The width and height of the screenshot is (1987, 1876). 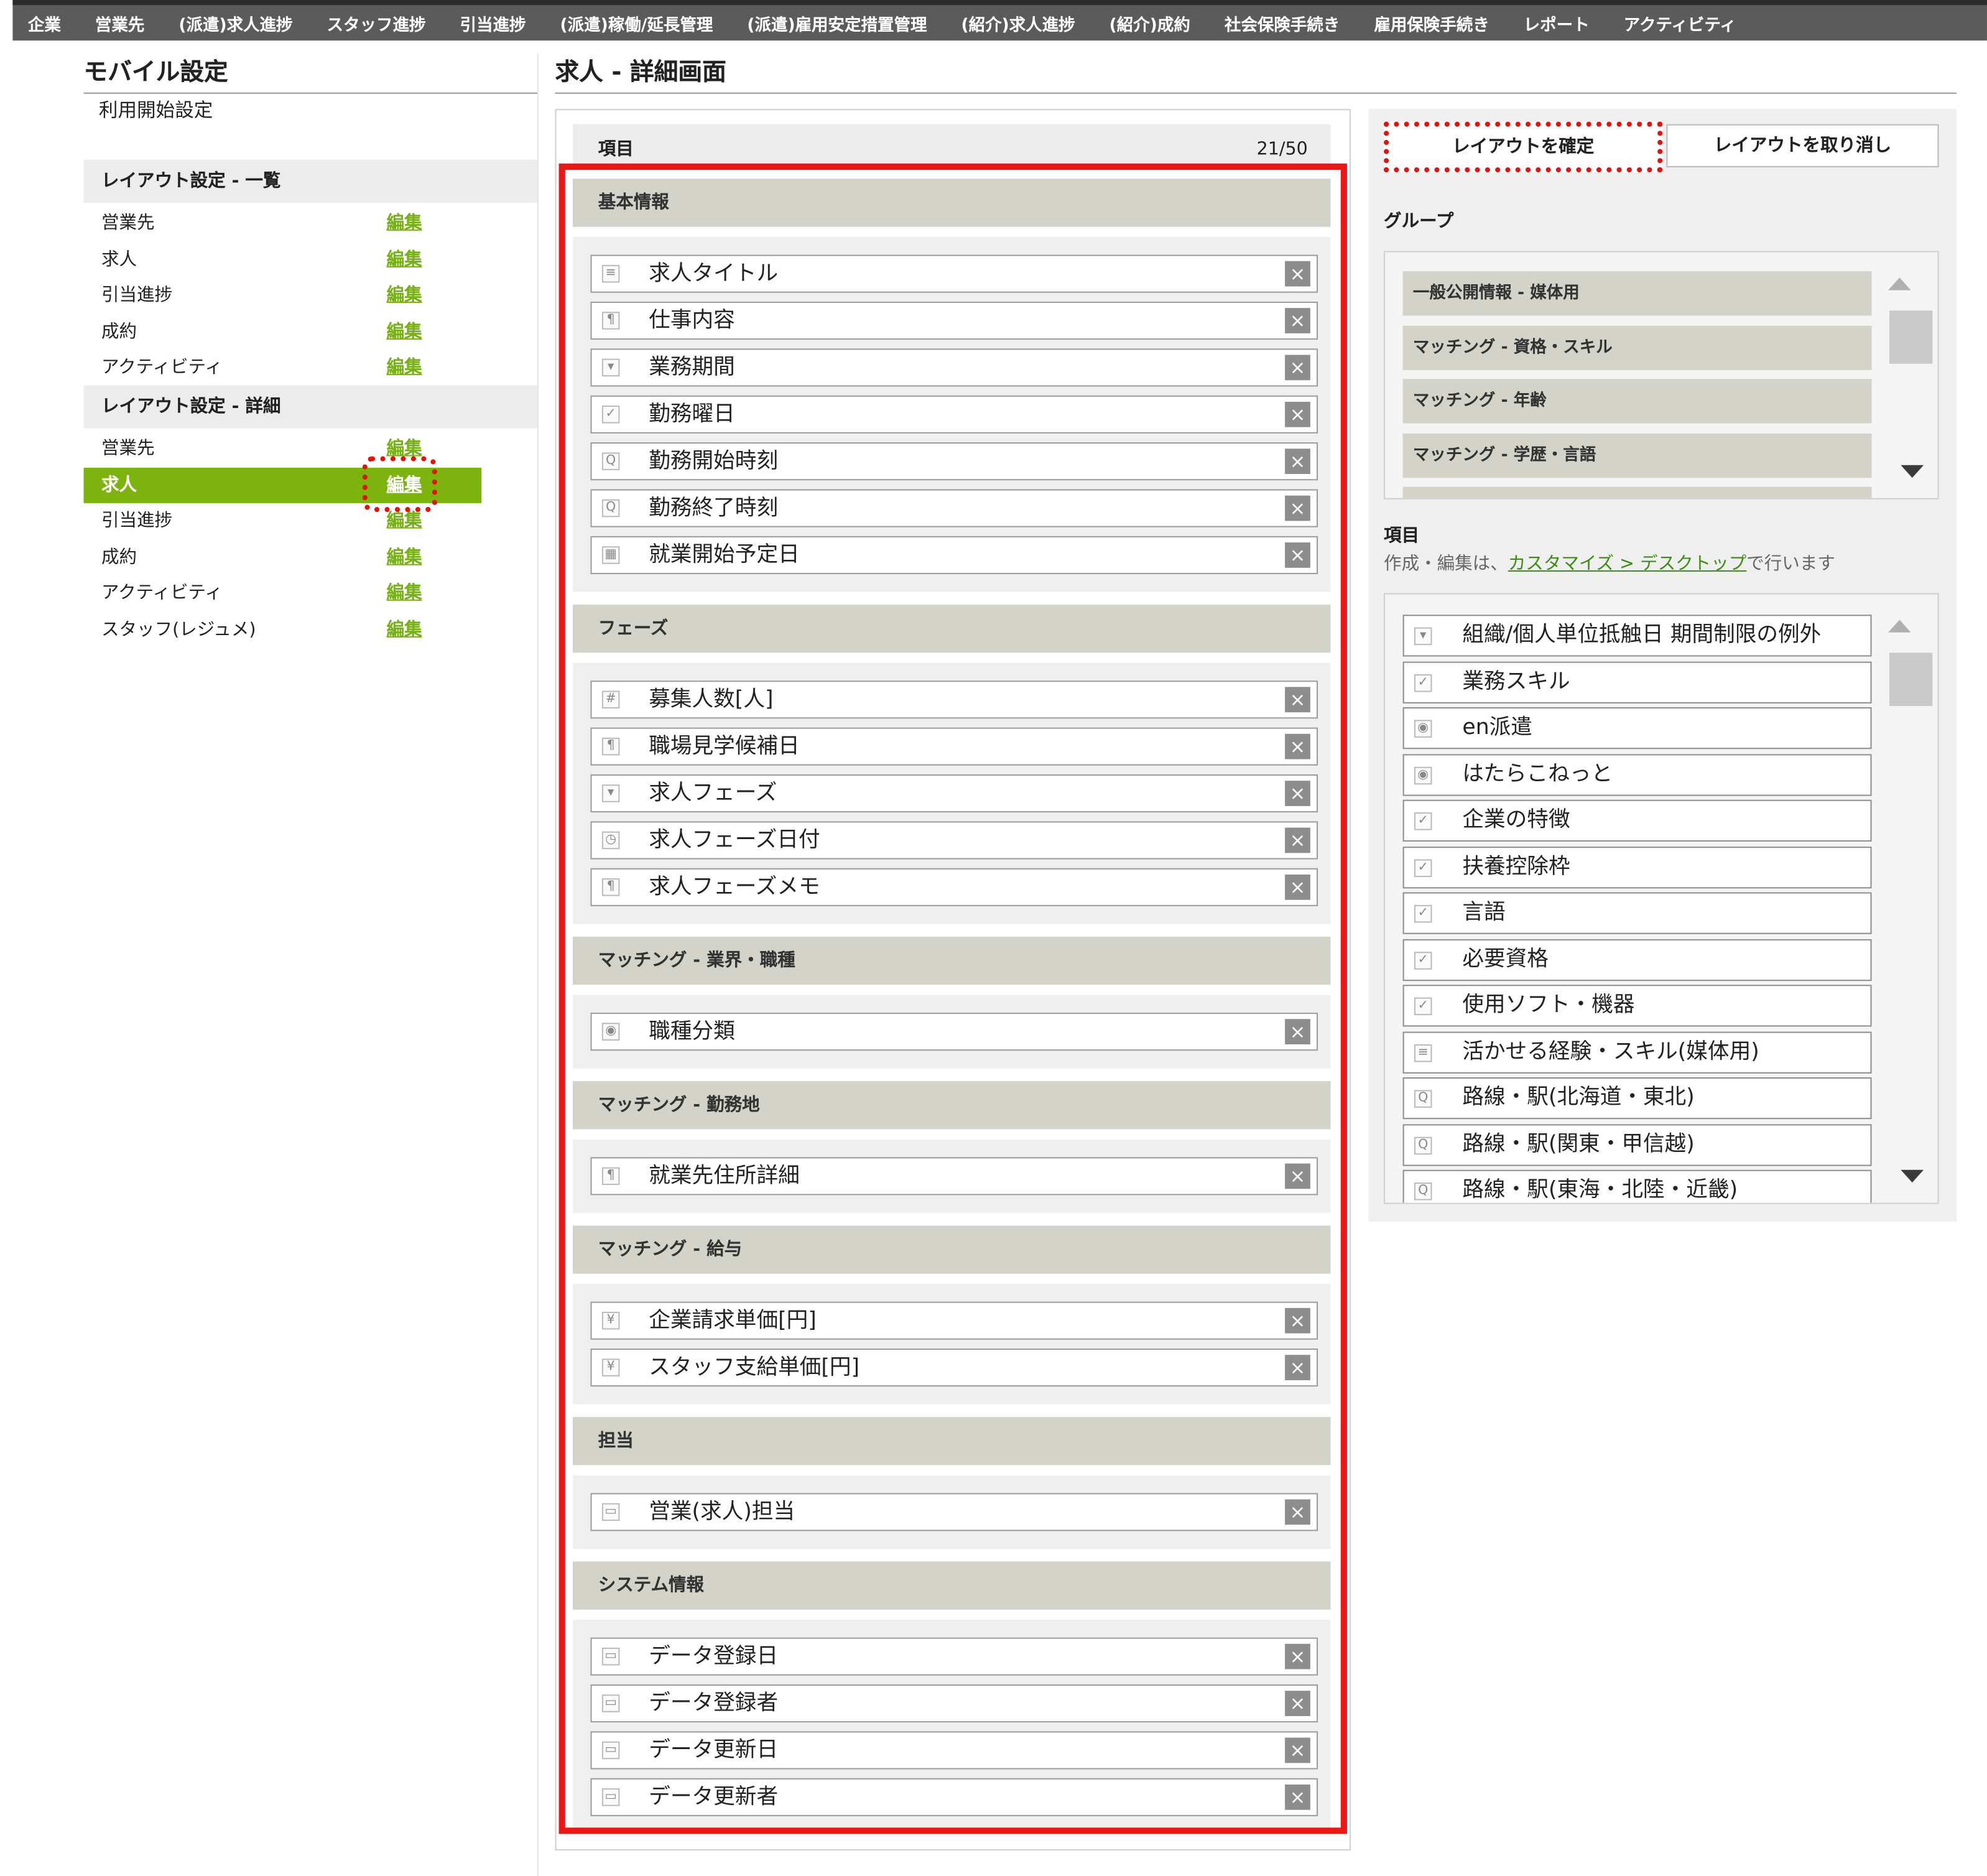 What do you see at coordinates (1637, 960) in the screenshot?
I see `palette-field-item: ✓ 必要資格` at bounding box center [1637, 960].